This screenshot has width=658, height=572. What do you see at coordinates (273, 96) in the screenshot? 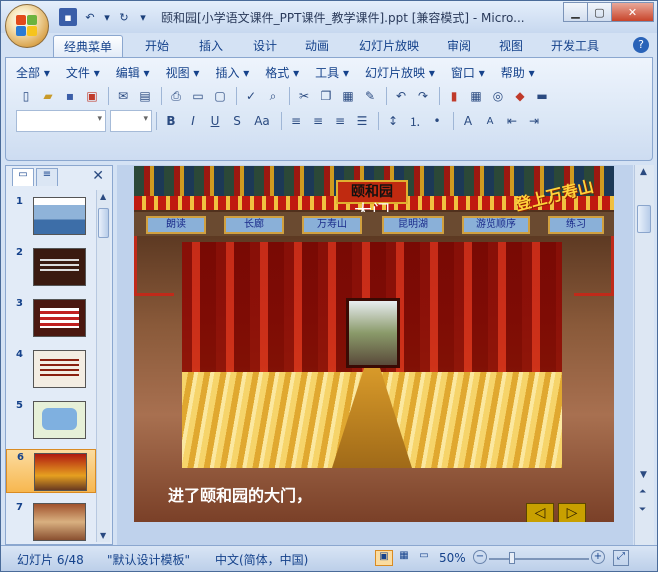
I see `research-icon: ⌕` at bounding box center [273, 96].